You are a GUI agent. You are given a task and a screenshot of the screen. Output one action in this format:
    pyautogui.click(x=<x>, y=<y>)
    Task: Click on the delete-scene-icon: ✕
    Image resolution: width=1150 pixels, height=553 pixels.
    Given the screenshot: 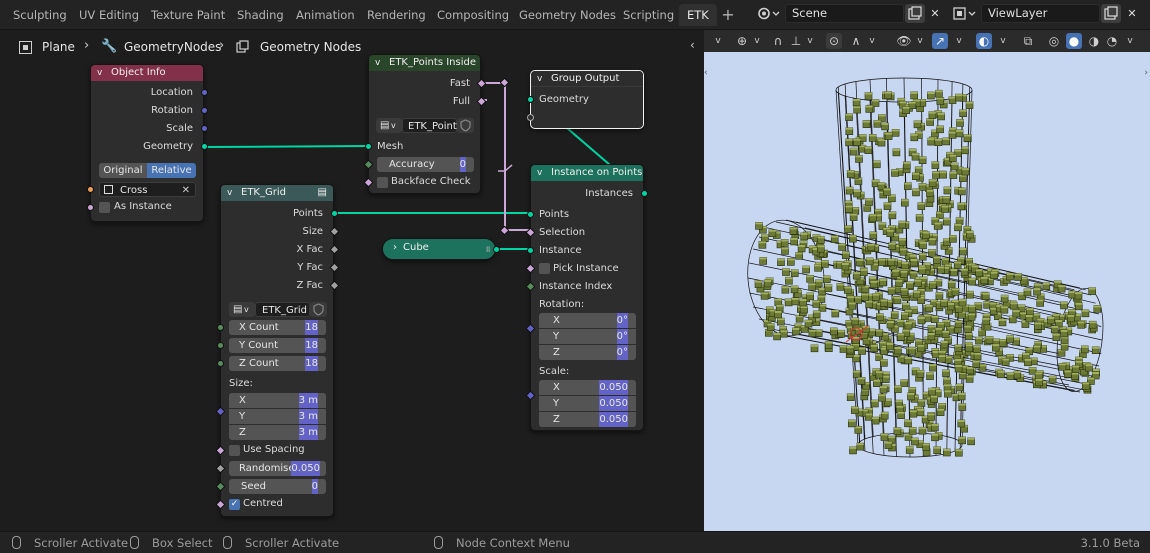 What is the action you would take?
    pyautogui.click(x=935, y=13)
    